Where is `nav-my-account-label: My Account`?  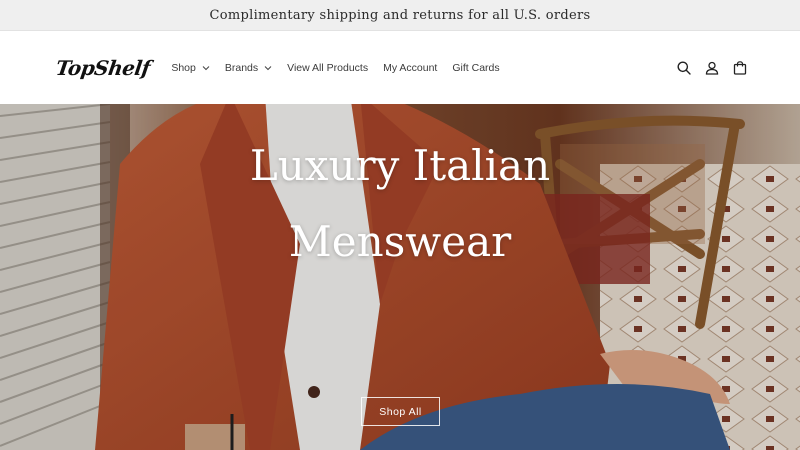 nav-my-account-label: My Account is located at coordinates (410, 67).